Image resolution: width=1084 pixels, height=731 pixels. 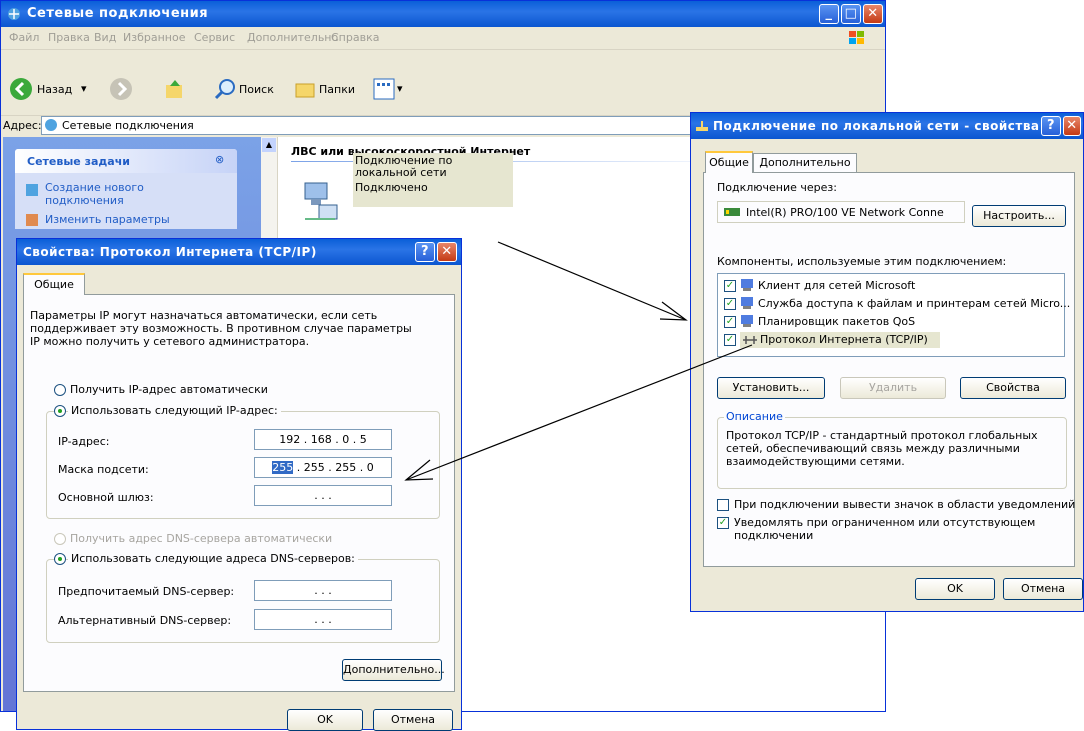 I want to click on lan-ok-button-label: OK, so click(x=955, y=588).